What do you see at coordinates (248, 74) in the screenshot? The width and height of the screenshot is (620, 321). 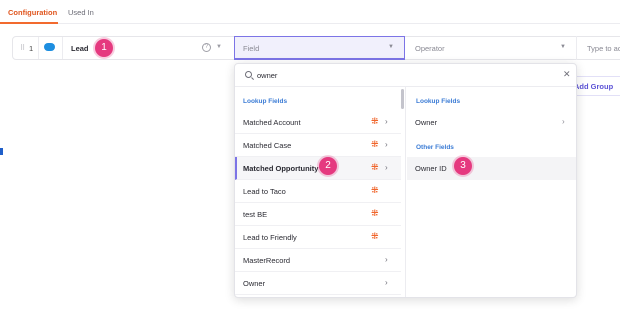 I see `search-icon` at bounding box center [248, 74].